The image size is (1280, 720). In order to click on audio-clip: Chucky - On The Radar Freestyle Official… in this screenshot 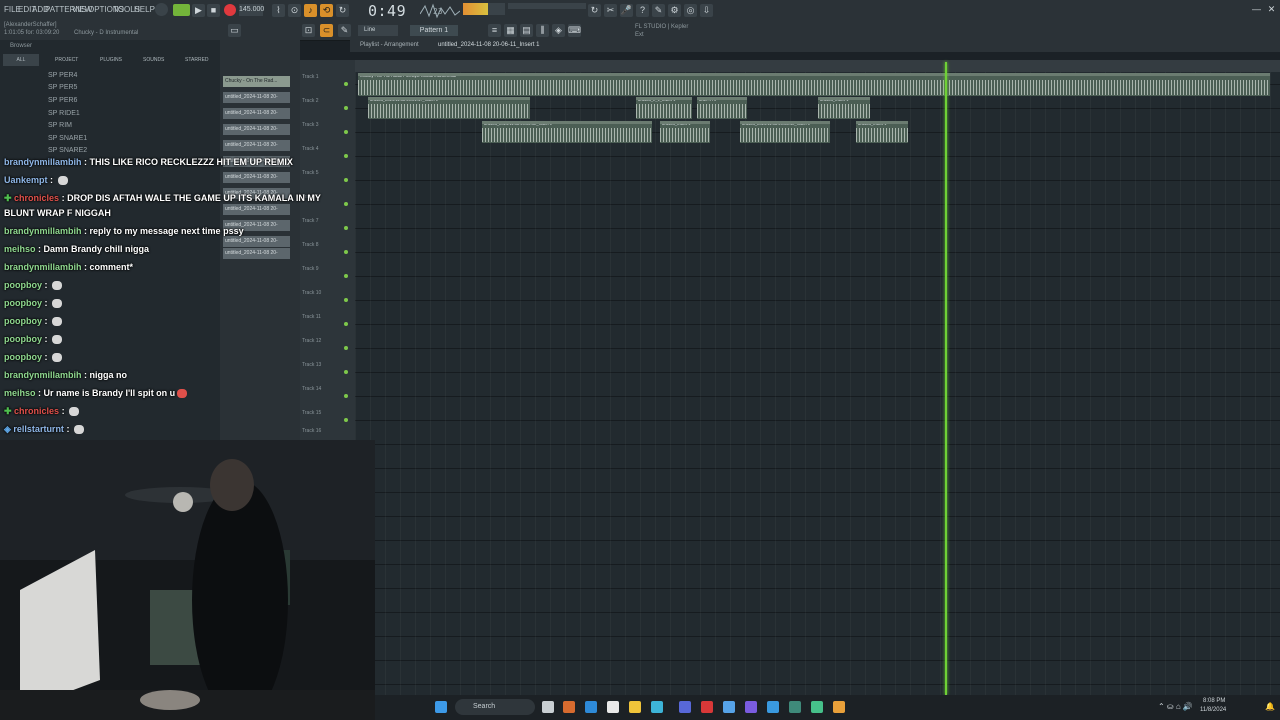, I will do `click(814, 84)`.